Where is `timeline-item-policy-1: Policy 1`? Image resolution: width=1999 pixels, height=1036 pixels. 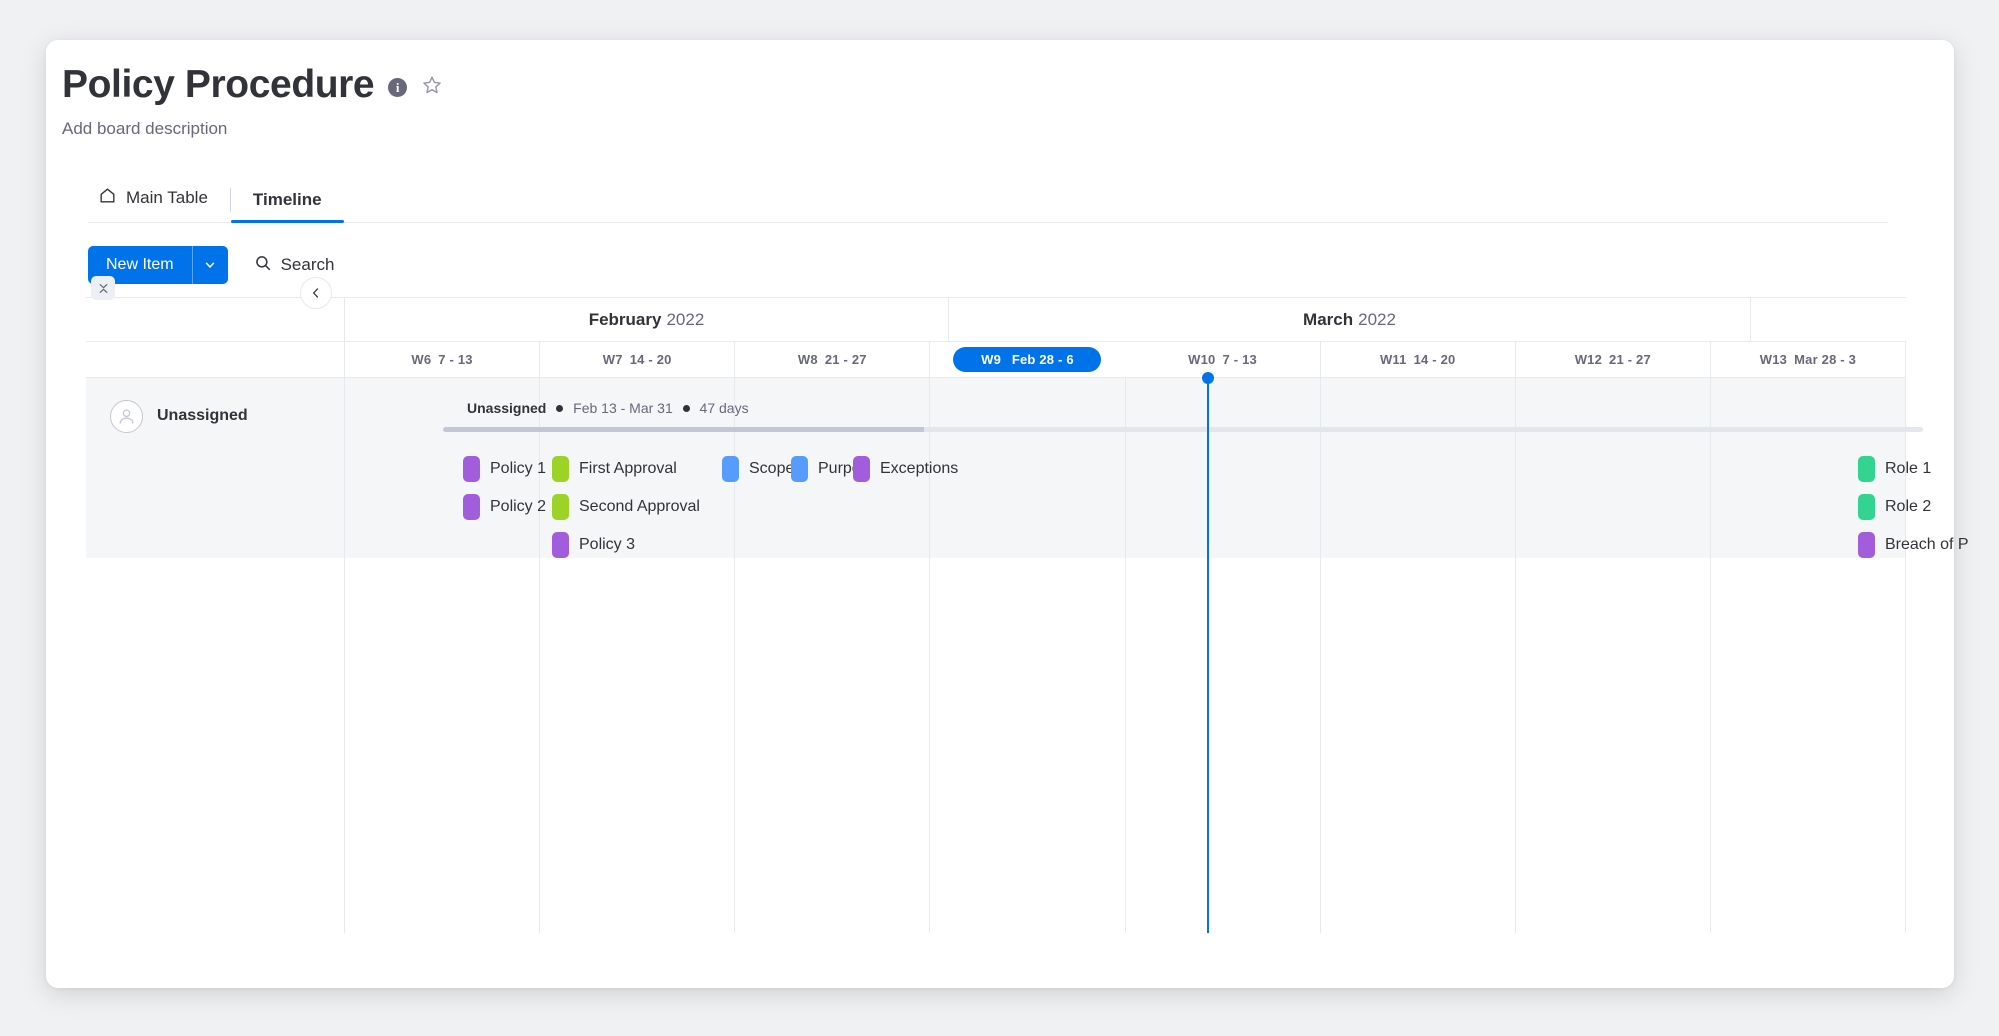 timeline-item-policy-1: Policy 1 is located at coordinates (504, 469).